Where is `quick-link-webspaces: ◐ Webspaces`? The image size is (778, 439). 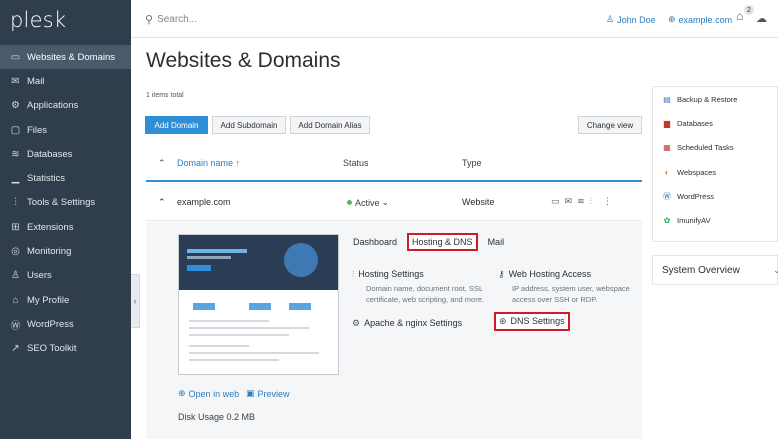
quick-link-webspaces: ◐ Webspaces is located at coordinates (715, 172).